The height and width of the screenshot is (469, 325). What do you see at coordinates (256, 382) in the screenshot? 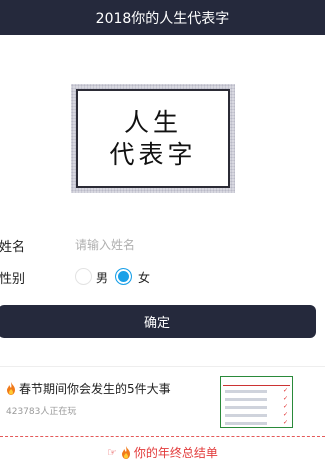
I see `thumbnail-header` at bounding box center [256, 382].